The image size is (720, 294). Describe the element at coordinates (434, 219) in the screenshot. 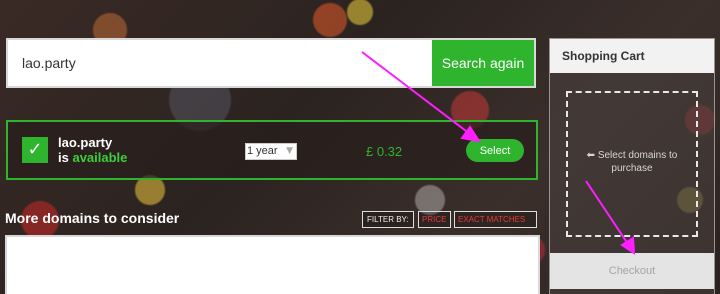

I see `filter-price-button: PRICE` at that location.